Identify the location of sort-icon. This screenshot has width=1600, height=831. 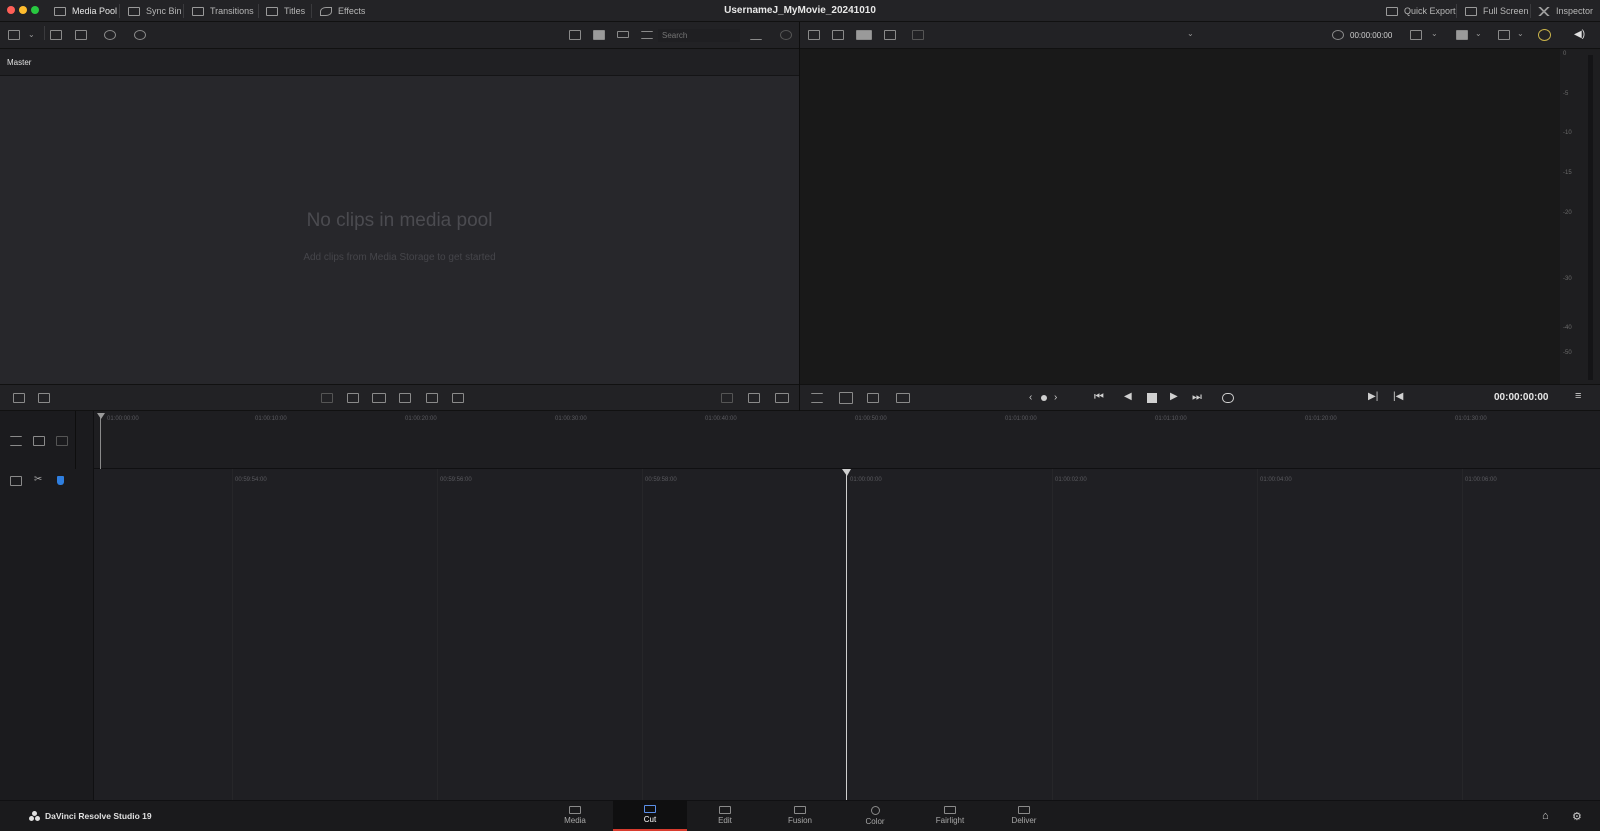
(756, 35).